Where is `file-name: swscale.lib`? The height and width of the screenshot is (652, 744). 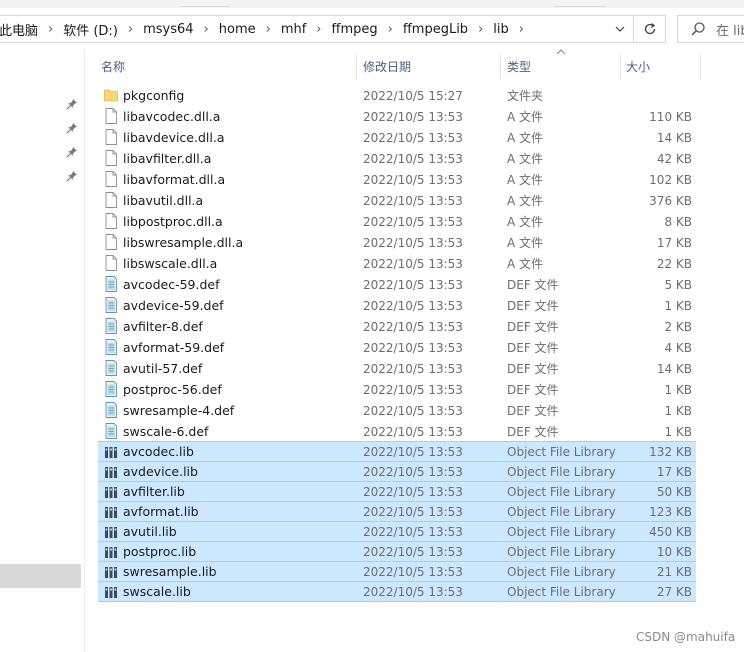
file-name: swscale.lib is located at coordinates (157, 591).